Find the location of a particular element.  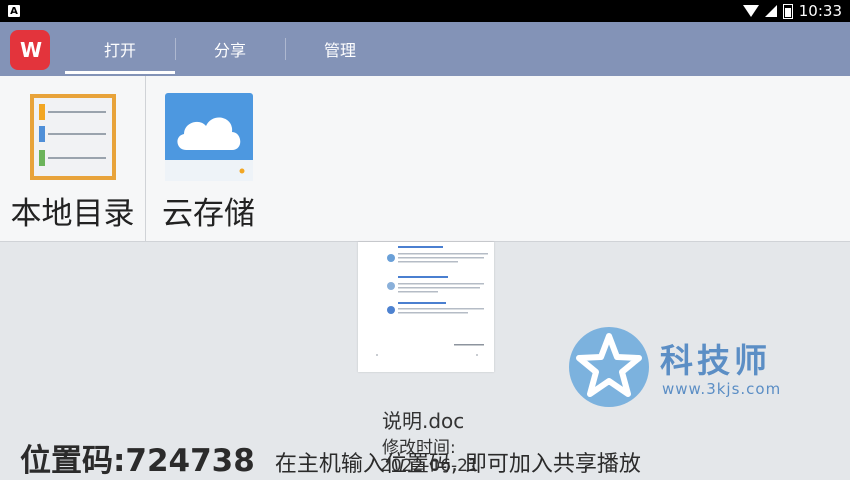

signal-icon is located at coordinates (770, 11).